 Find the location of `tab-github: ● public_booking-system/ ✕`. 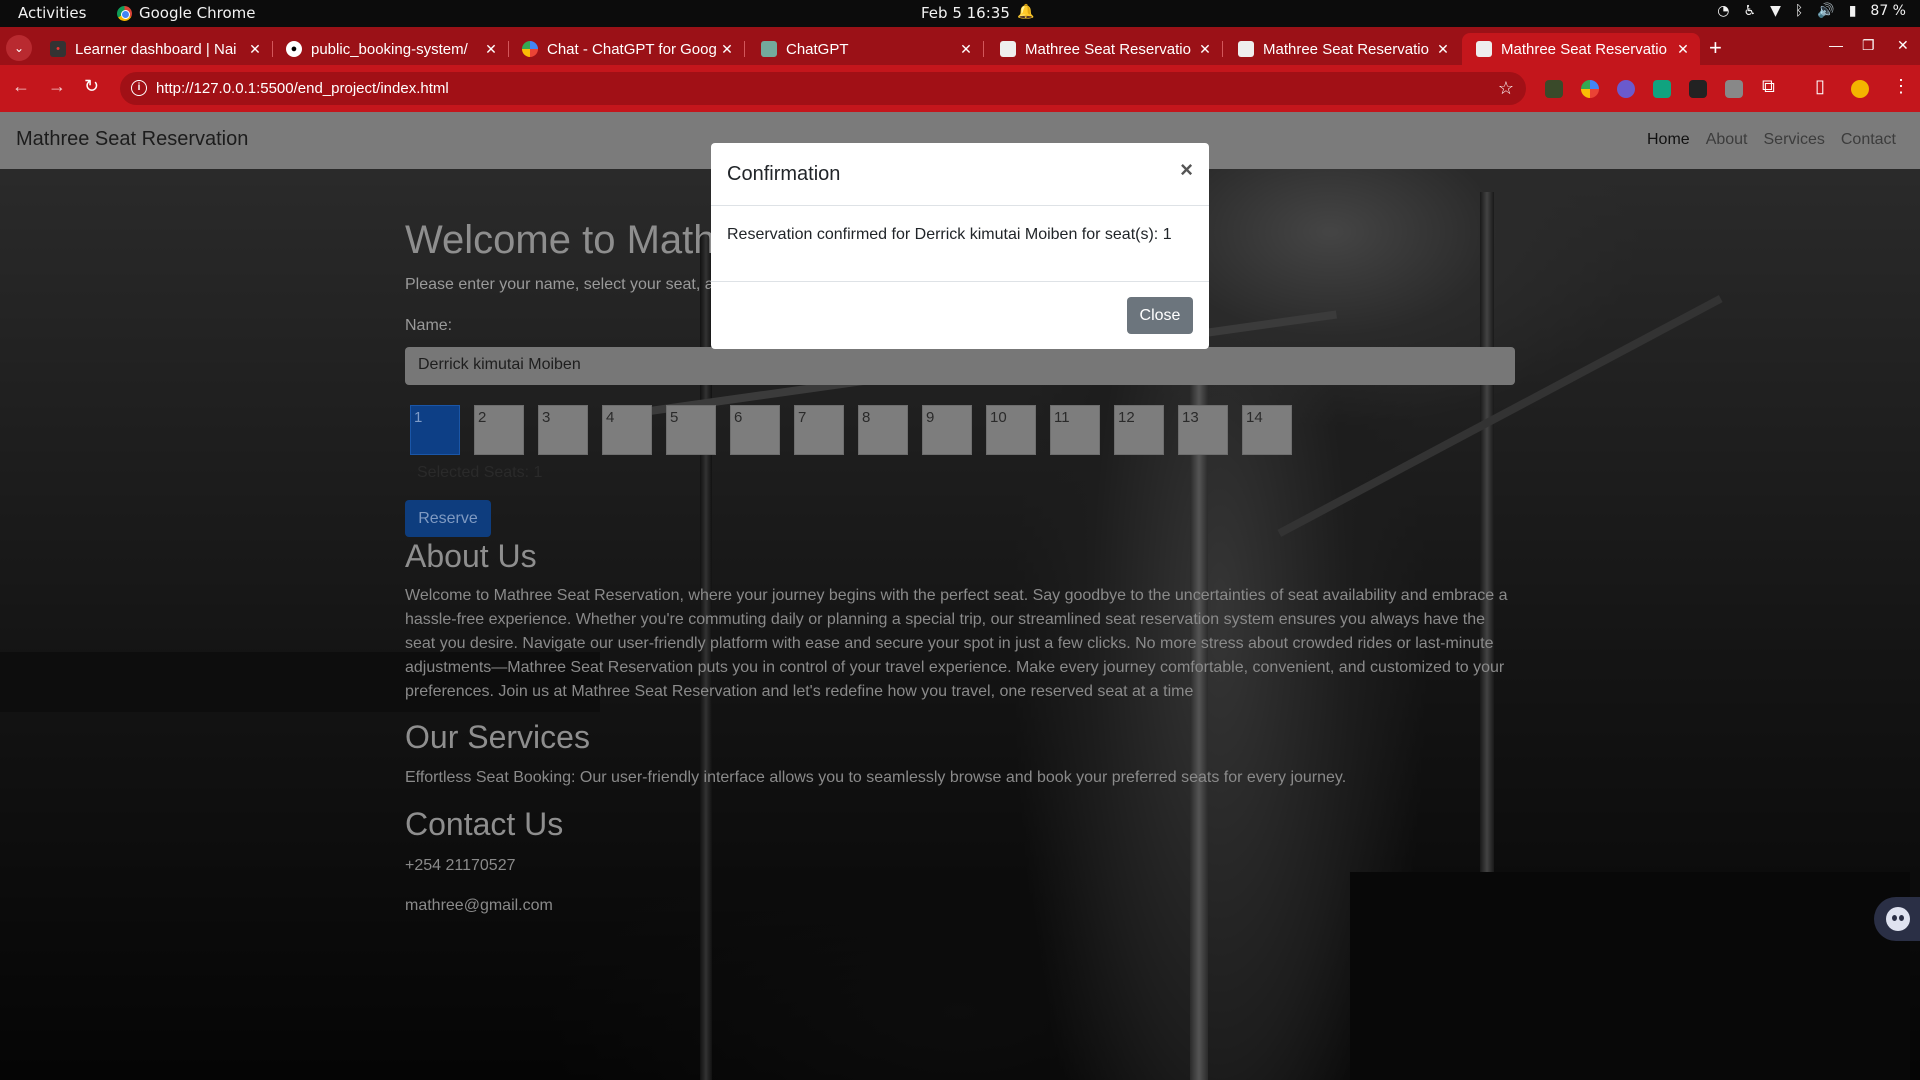

tab-github: ● public_booking-system/ ✕ is located at coordinates (390, 49).